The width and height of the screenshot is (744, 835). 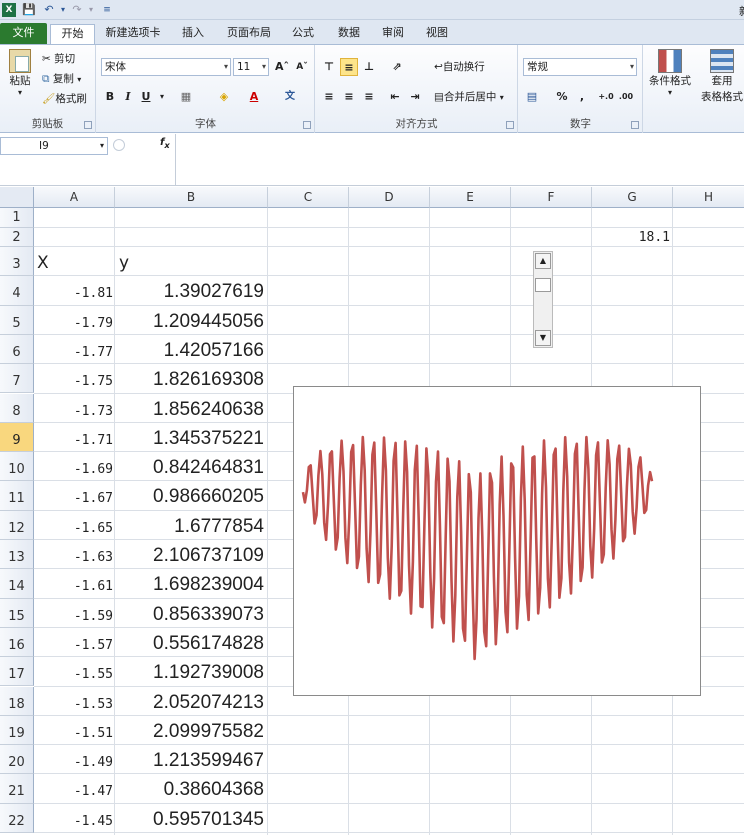 What do you see at coordinates (73, 352) in the screenshot?
I see `cell-a6: -1.77` at bounding box center [73, 352].